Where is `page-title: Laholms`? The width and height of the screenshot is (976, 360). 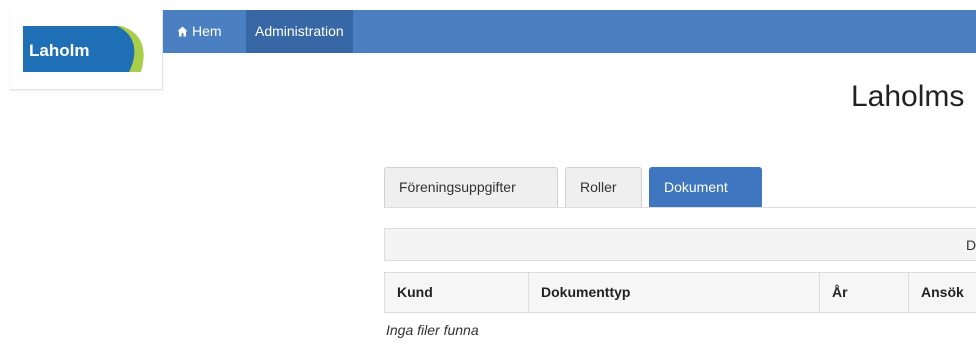
page-title: Laholms is located at coordinates (908, 96).